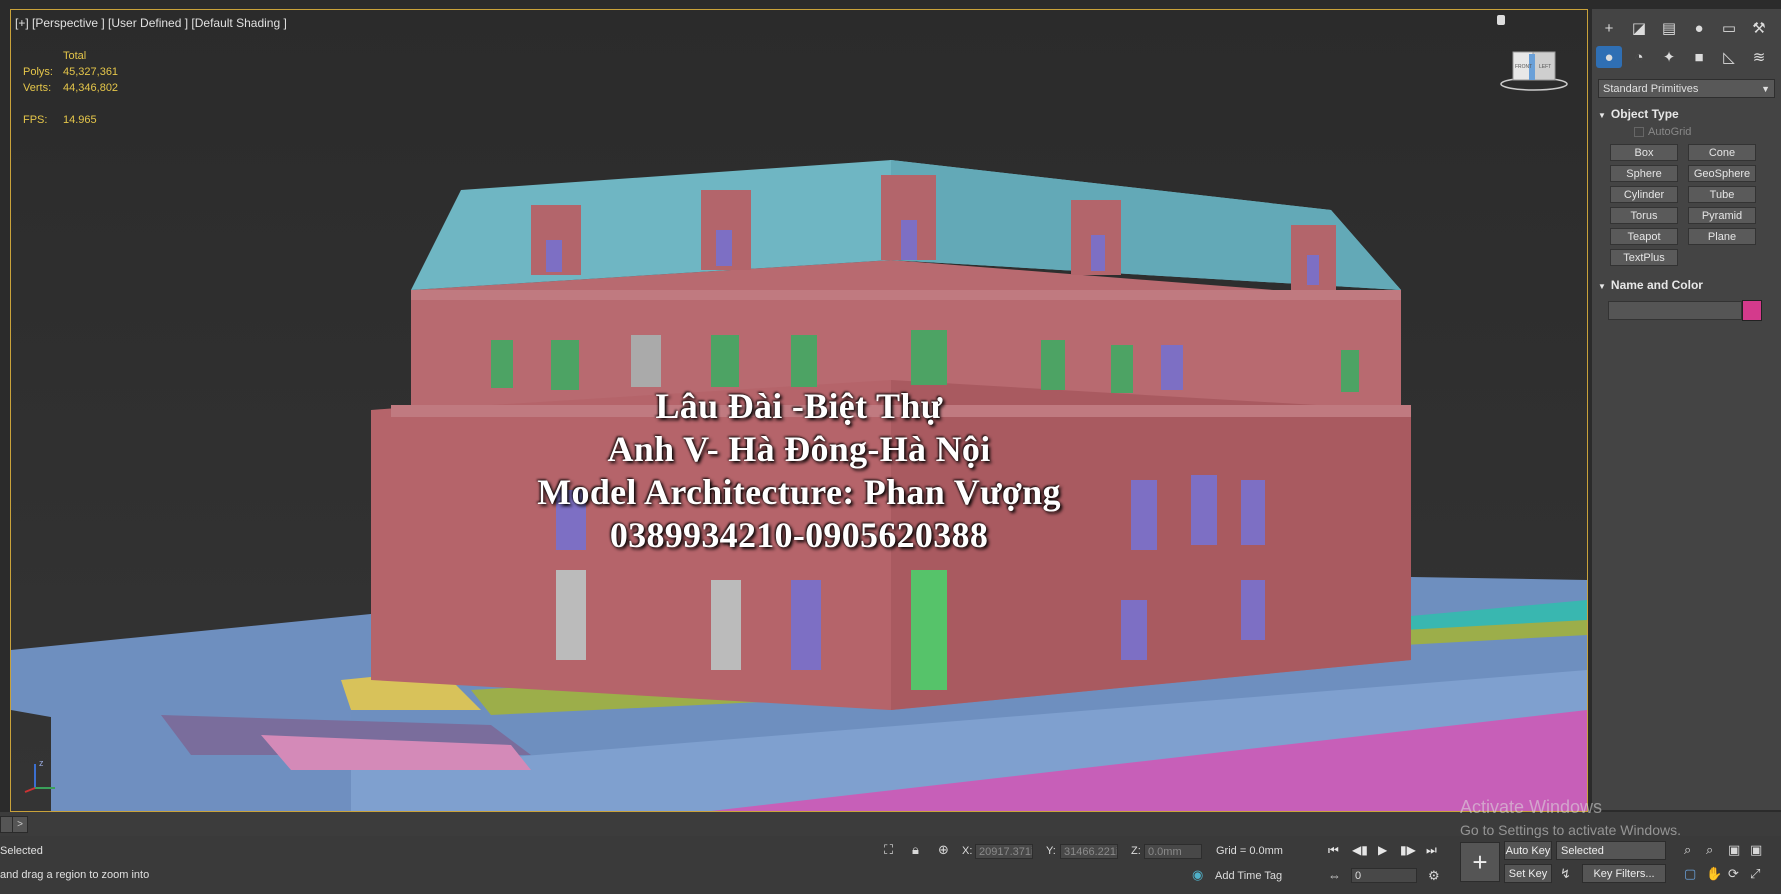 Image resolution: width=1781 pixels, height=894 pixels. I want to click on create-icon: +, so click(1609, 28).